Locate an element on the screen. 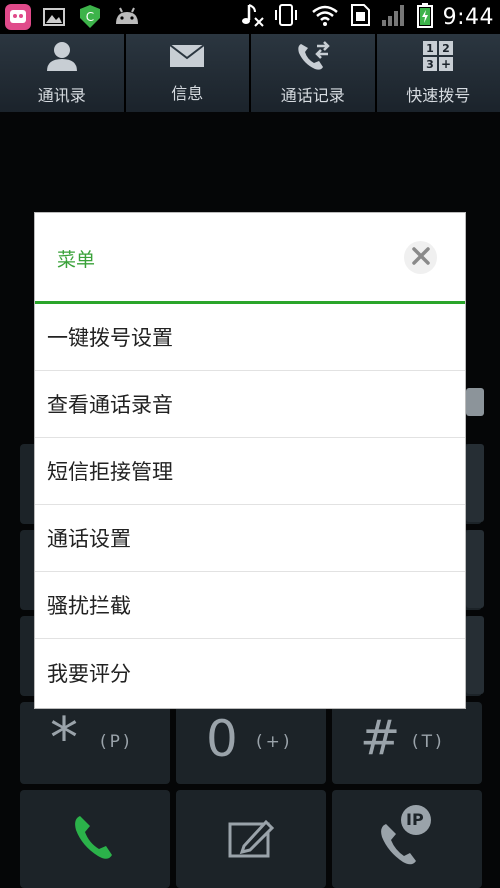  security-icon: C is located at coordinates (90, 17).